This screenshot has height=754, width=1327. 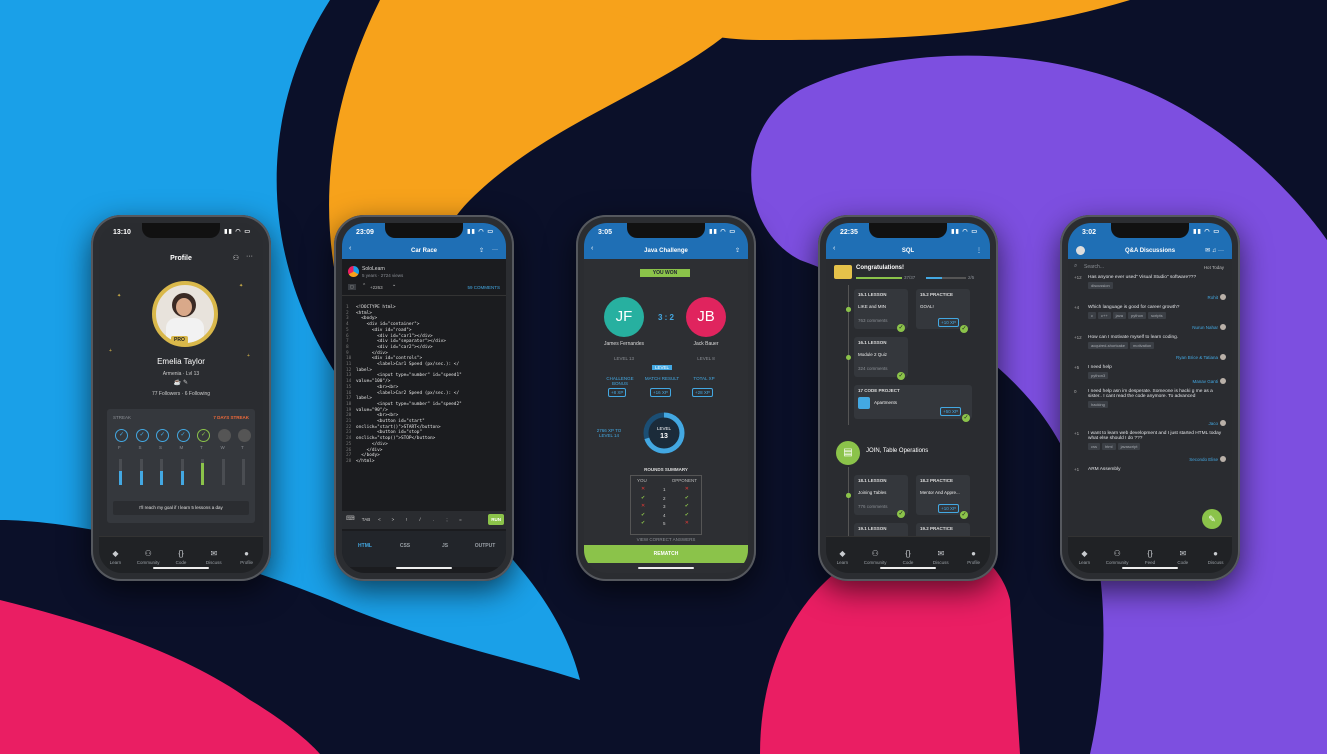 What do you see at coordinates (643, 497) in the screenshot?
I see `round-you-icon: ✔` at bounding box center [643, 497].